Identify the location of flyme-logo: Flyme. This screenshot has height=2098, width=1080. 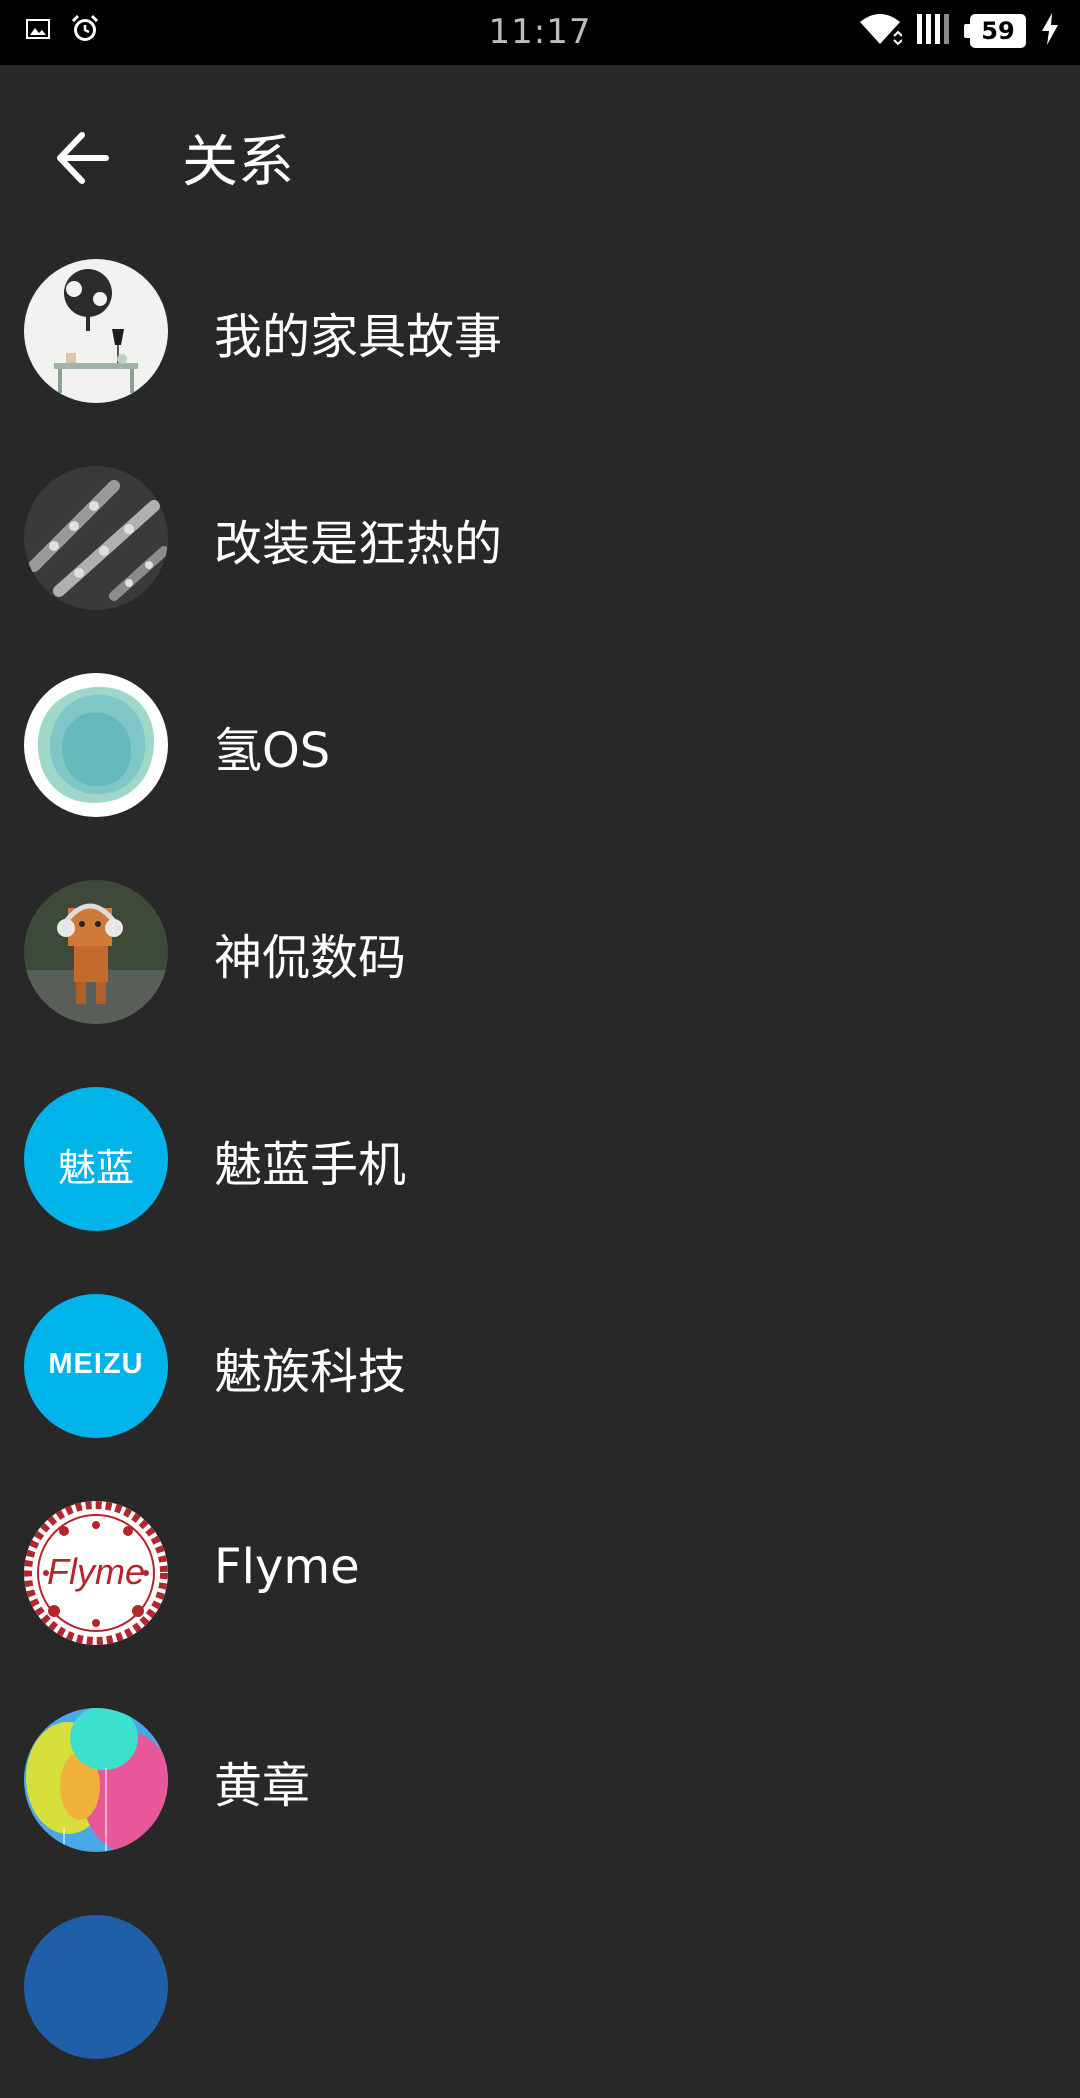
(96, 1571).